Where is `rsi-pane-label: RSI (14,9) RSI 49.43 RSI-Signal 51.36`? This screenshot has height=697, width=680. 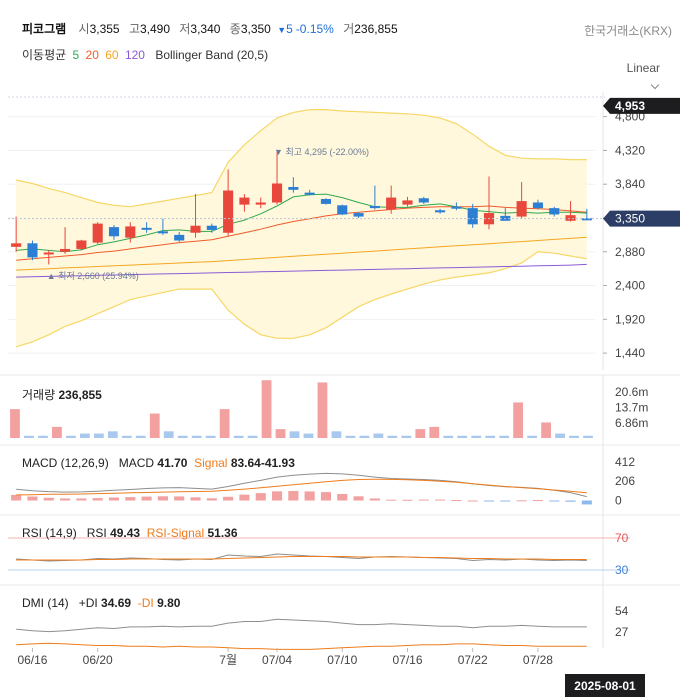
rsi-pane-label: RSI (14,9) RSI 49.43 RSI-Signal 51.36 is located at coordinates (130, 533).